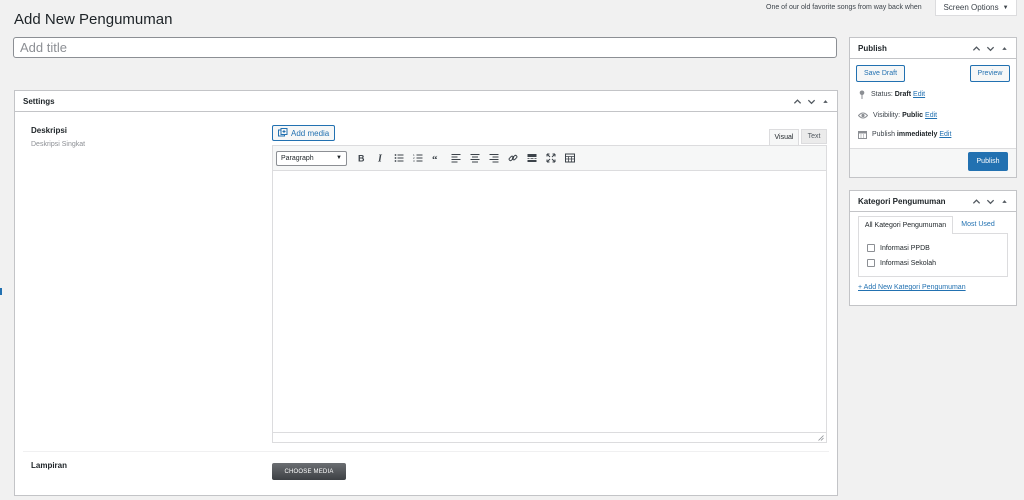 Image resolution: width=1024 pixels, height=500 pixels. I want to click on read-more-icon, so click(532, 158).